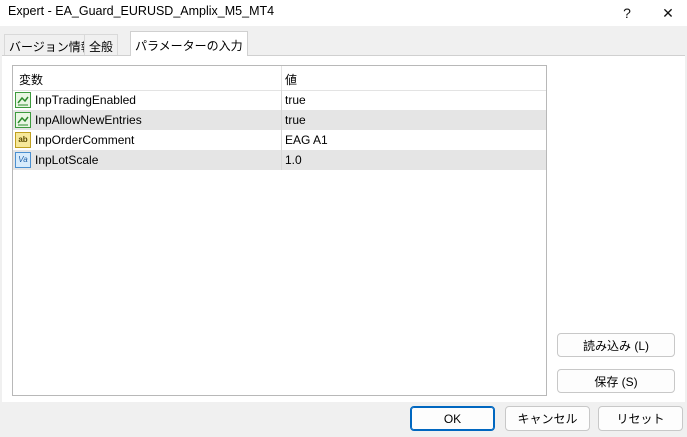  I want to click on parameter-name: InpTradingEnabled, so click(85, 100).